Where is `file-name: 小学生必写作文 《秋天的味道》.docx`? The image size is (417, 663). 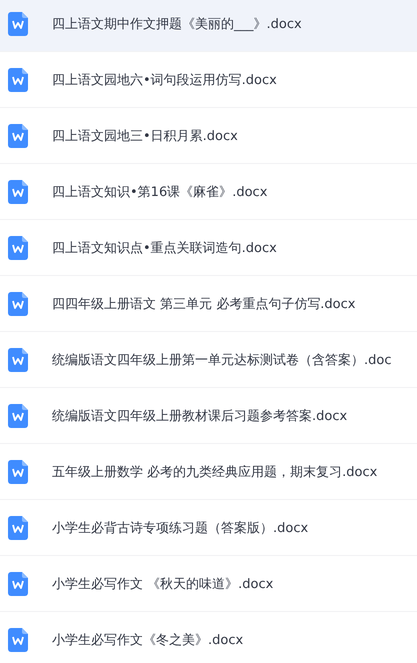 file-name: 小学生必写作文 《秋天的味道》.docx is located at coordinates (163, 584).